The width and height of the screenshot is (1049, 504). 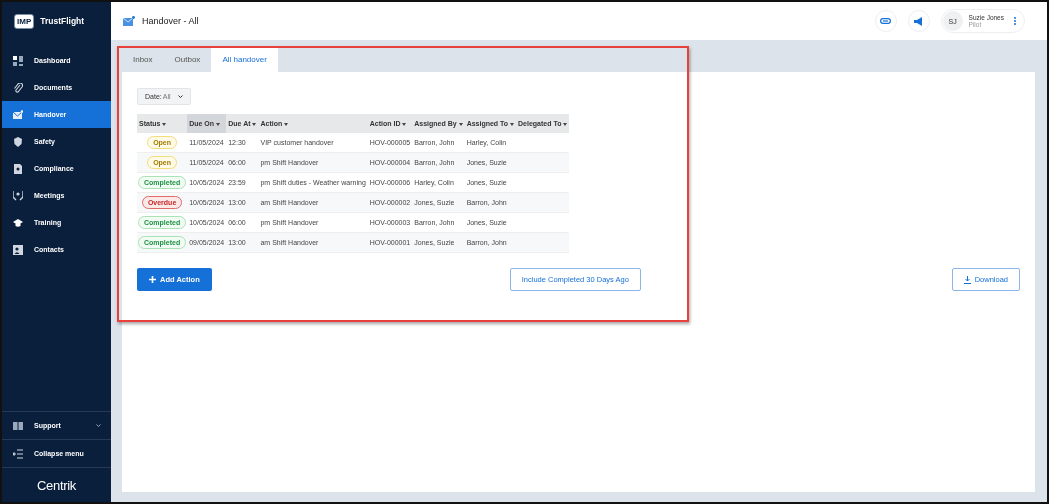 I want to click on brand-name: TrustFlight, so click(x=62, y=21).